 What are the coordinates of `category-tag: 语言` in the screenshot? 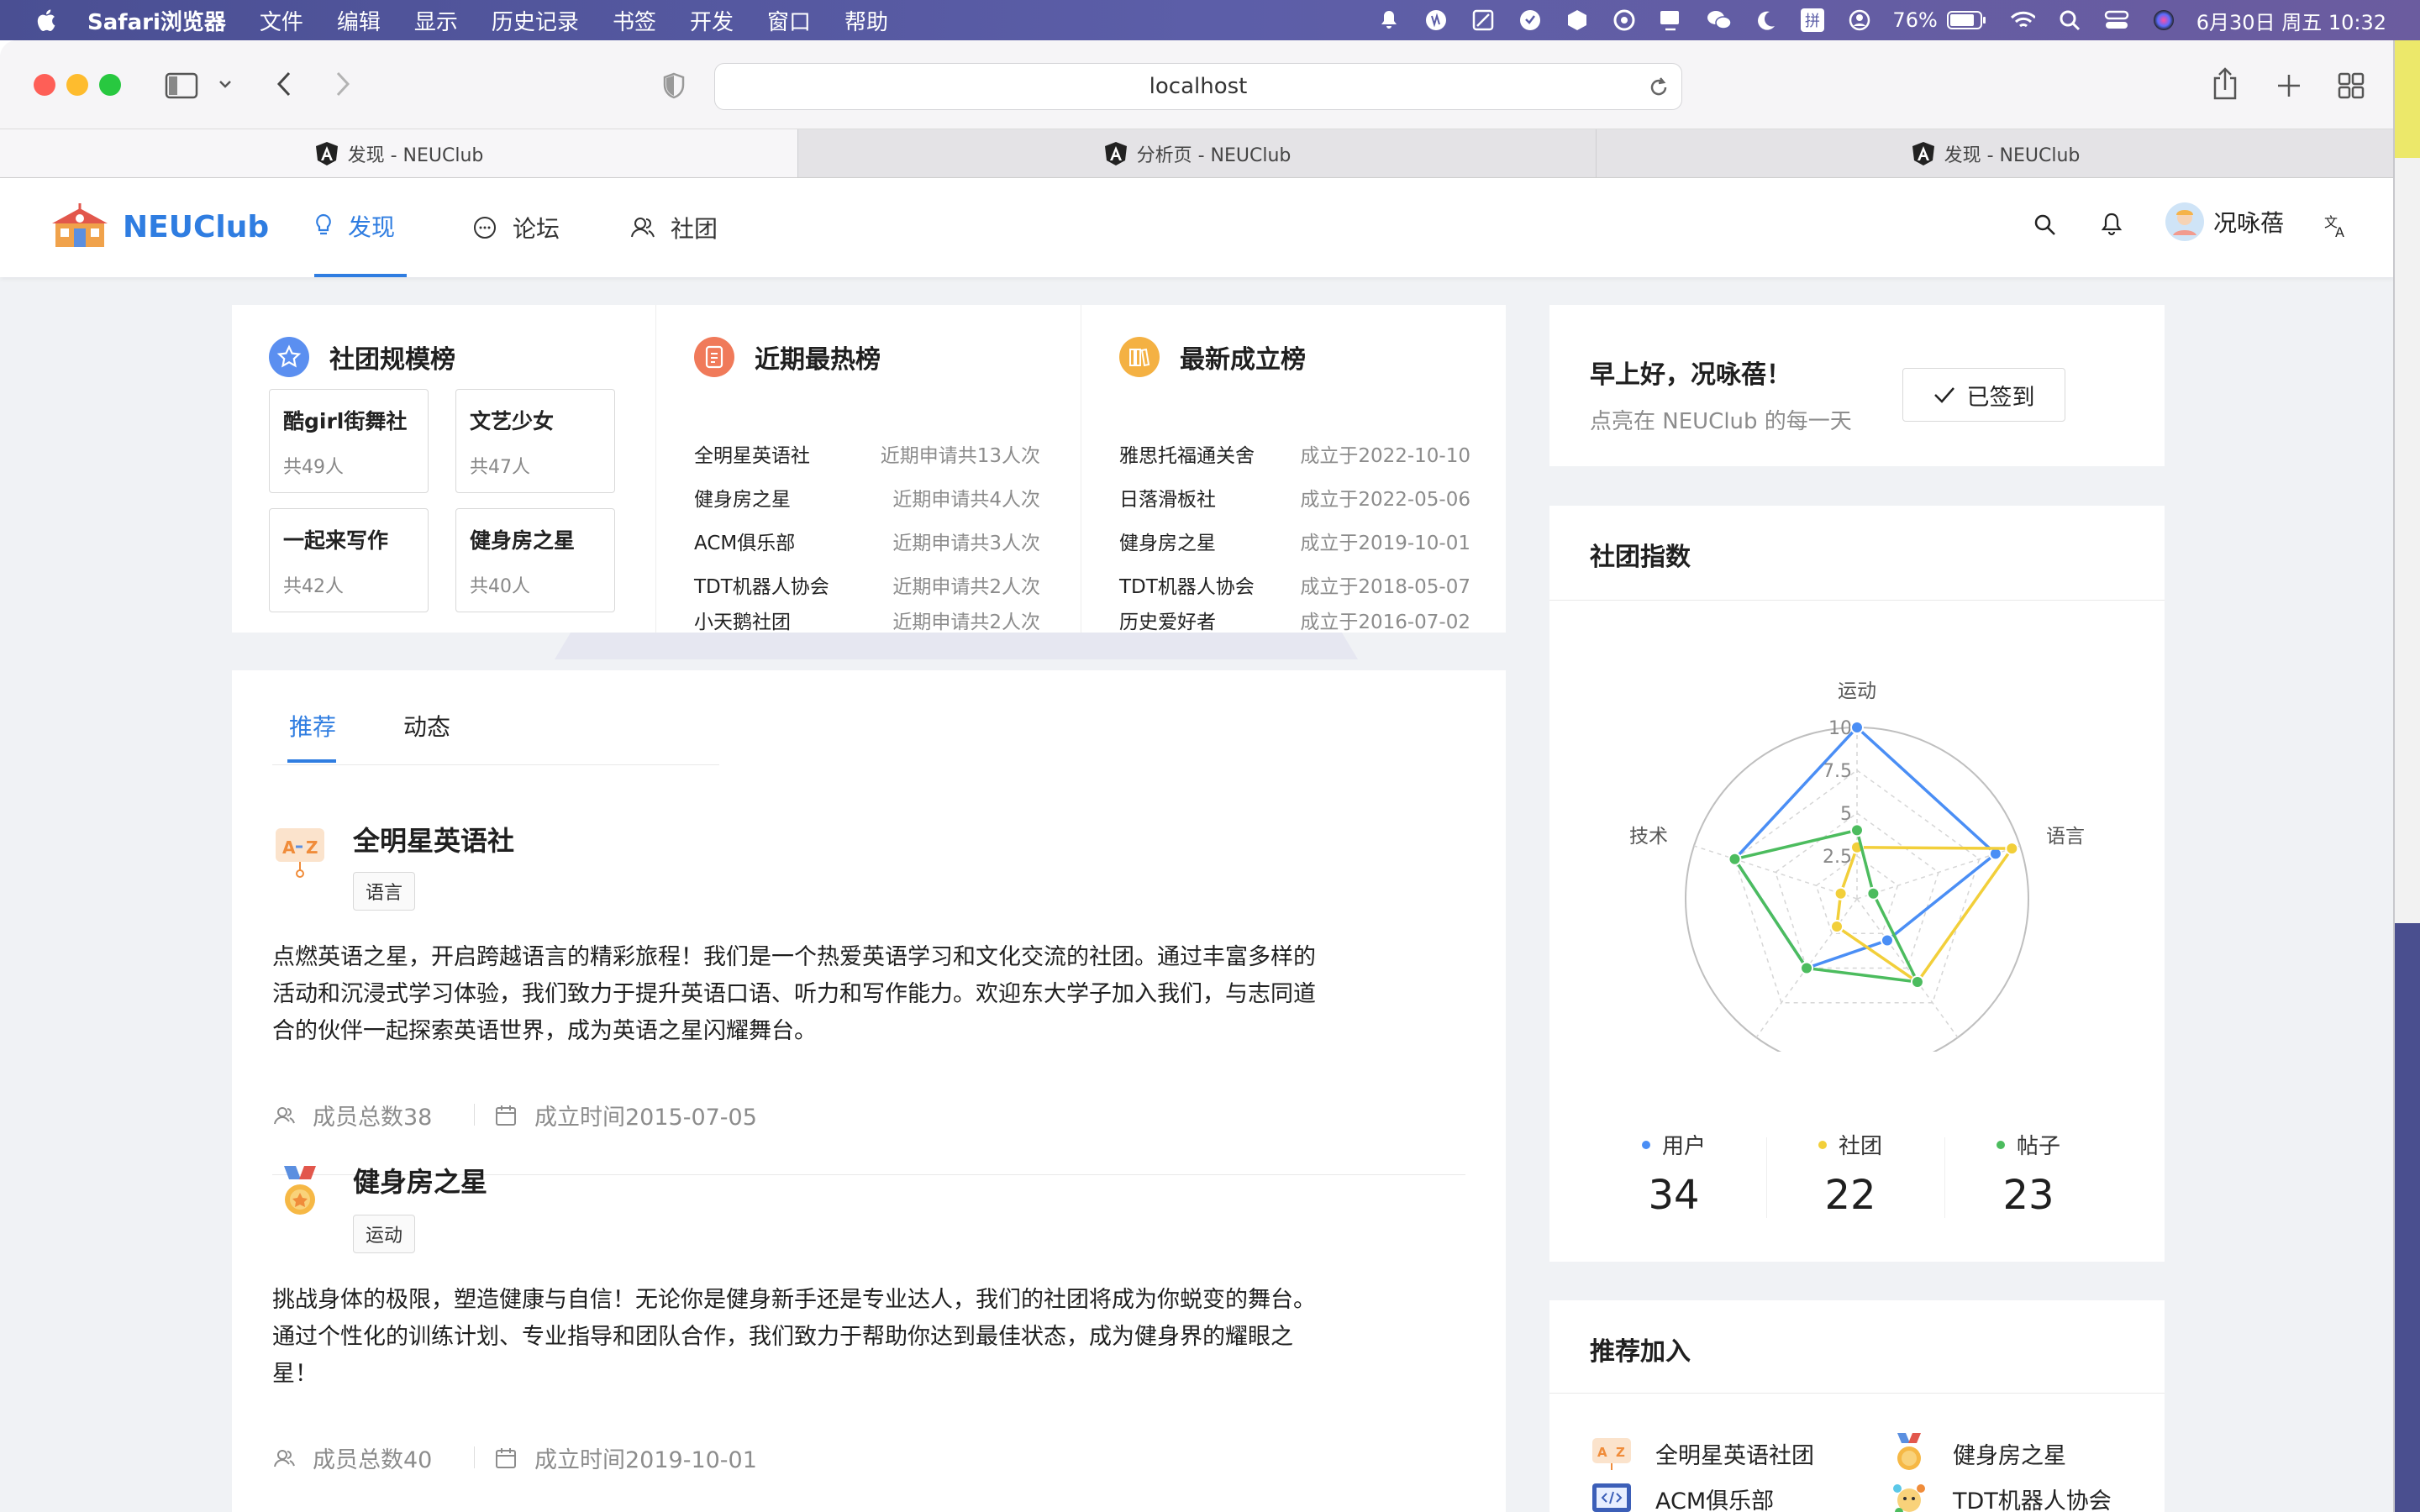 It's located at (384, 891).